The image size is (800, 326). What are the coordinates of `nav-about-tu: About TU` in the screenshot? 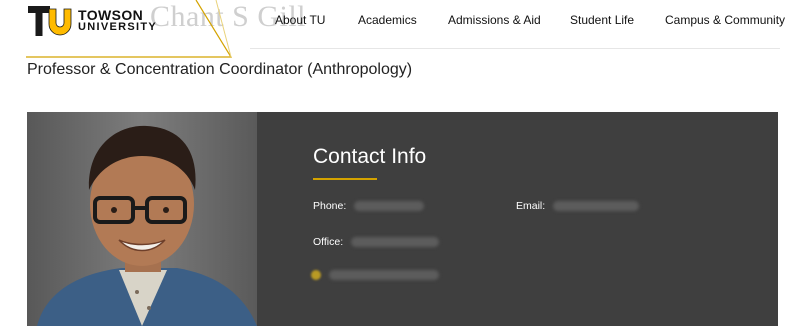 It's located at (316, 20).